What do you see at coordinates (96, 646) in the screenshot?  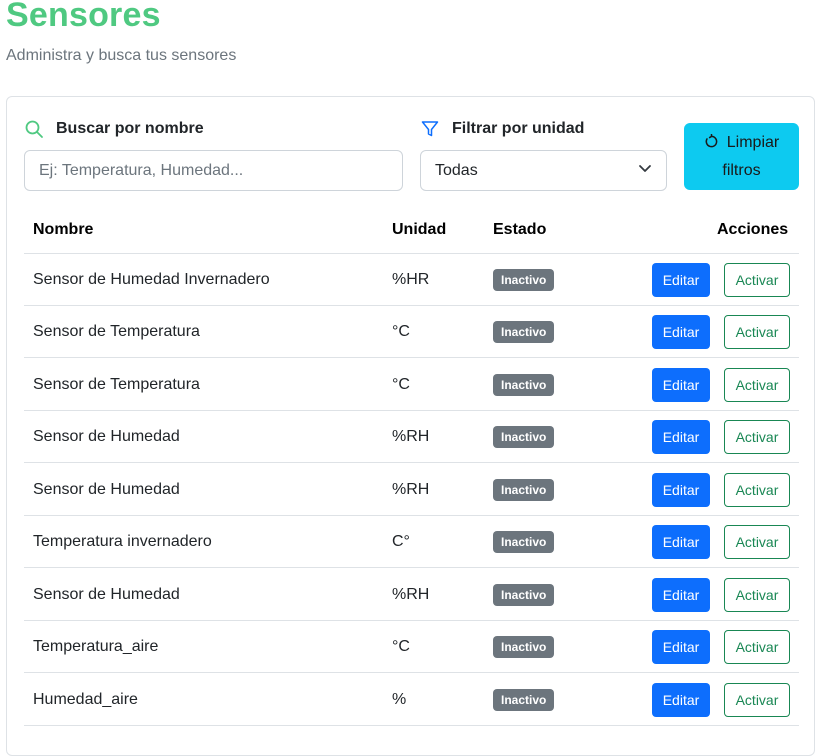 I see `sensor-name: Temperatura_aire` at bounding box center [96, 646].